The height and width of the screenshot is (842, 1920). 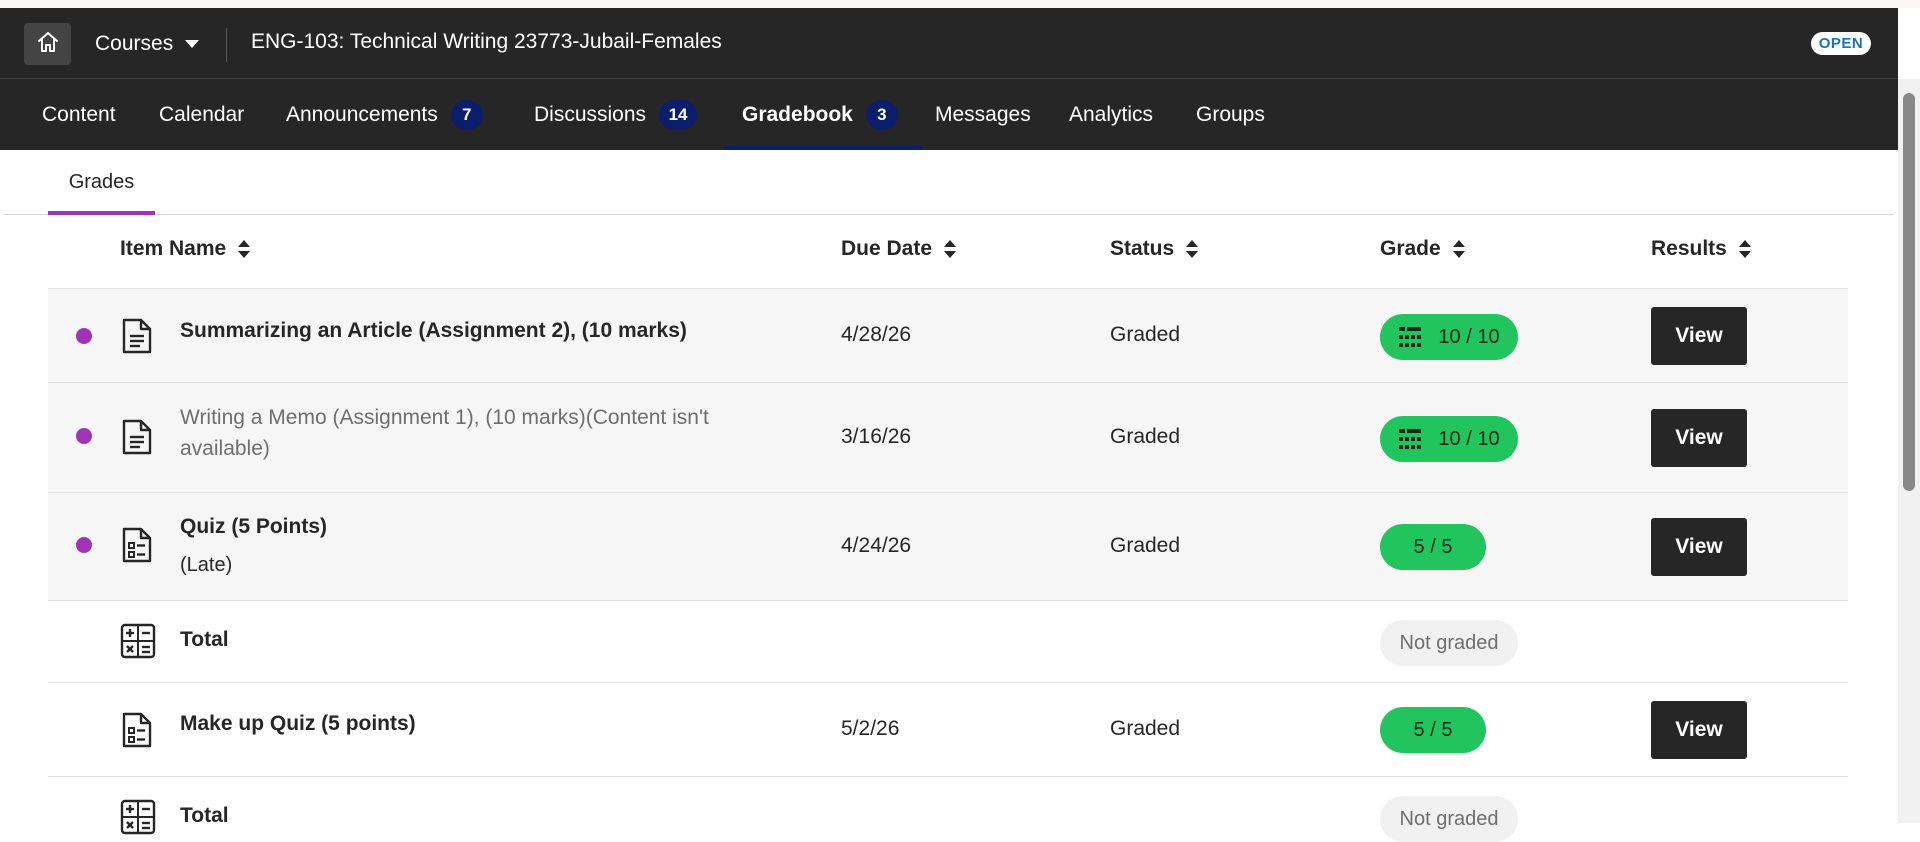 I want to click on tab-label: Gradebook, so click(x=797, y=114).